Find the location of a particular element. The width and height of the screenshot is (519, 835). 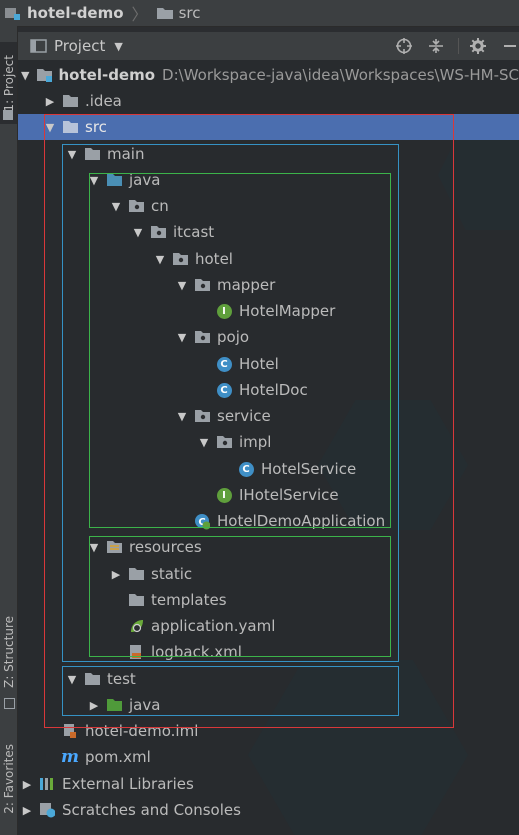

spring-config-icon is located at coordinates (136, 626).